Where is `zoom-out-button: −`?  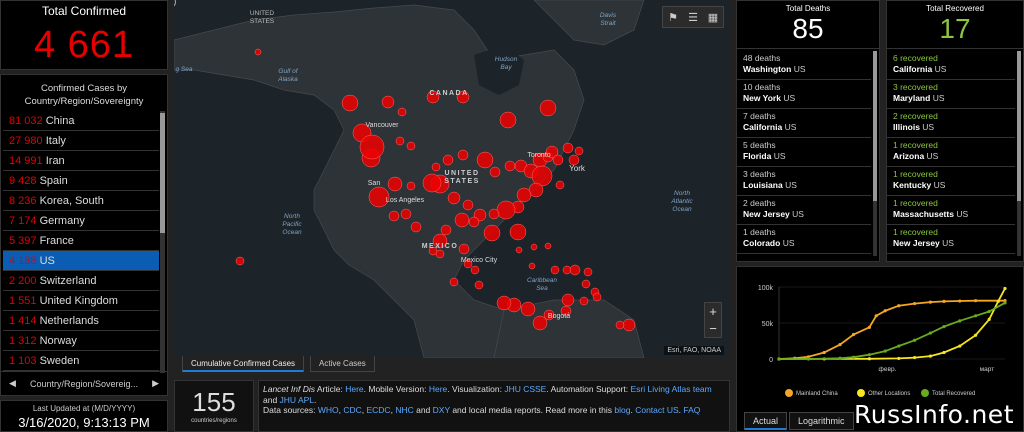
zoom-out-button: − is located at coordinates (713, 328).